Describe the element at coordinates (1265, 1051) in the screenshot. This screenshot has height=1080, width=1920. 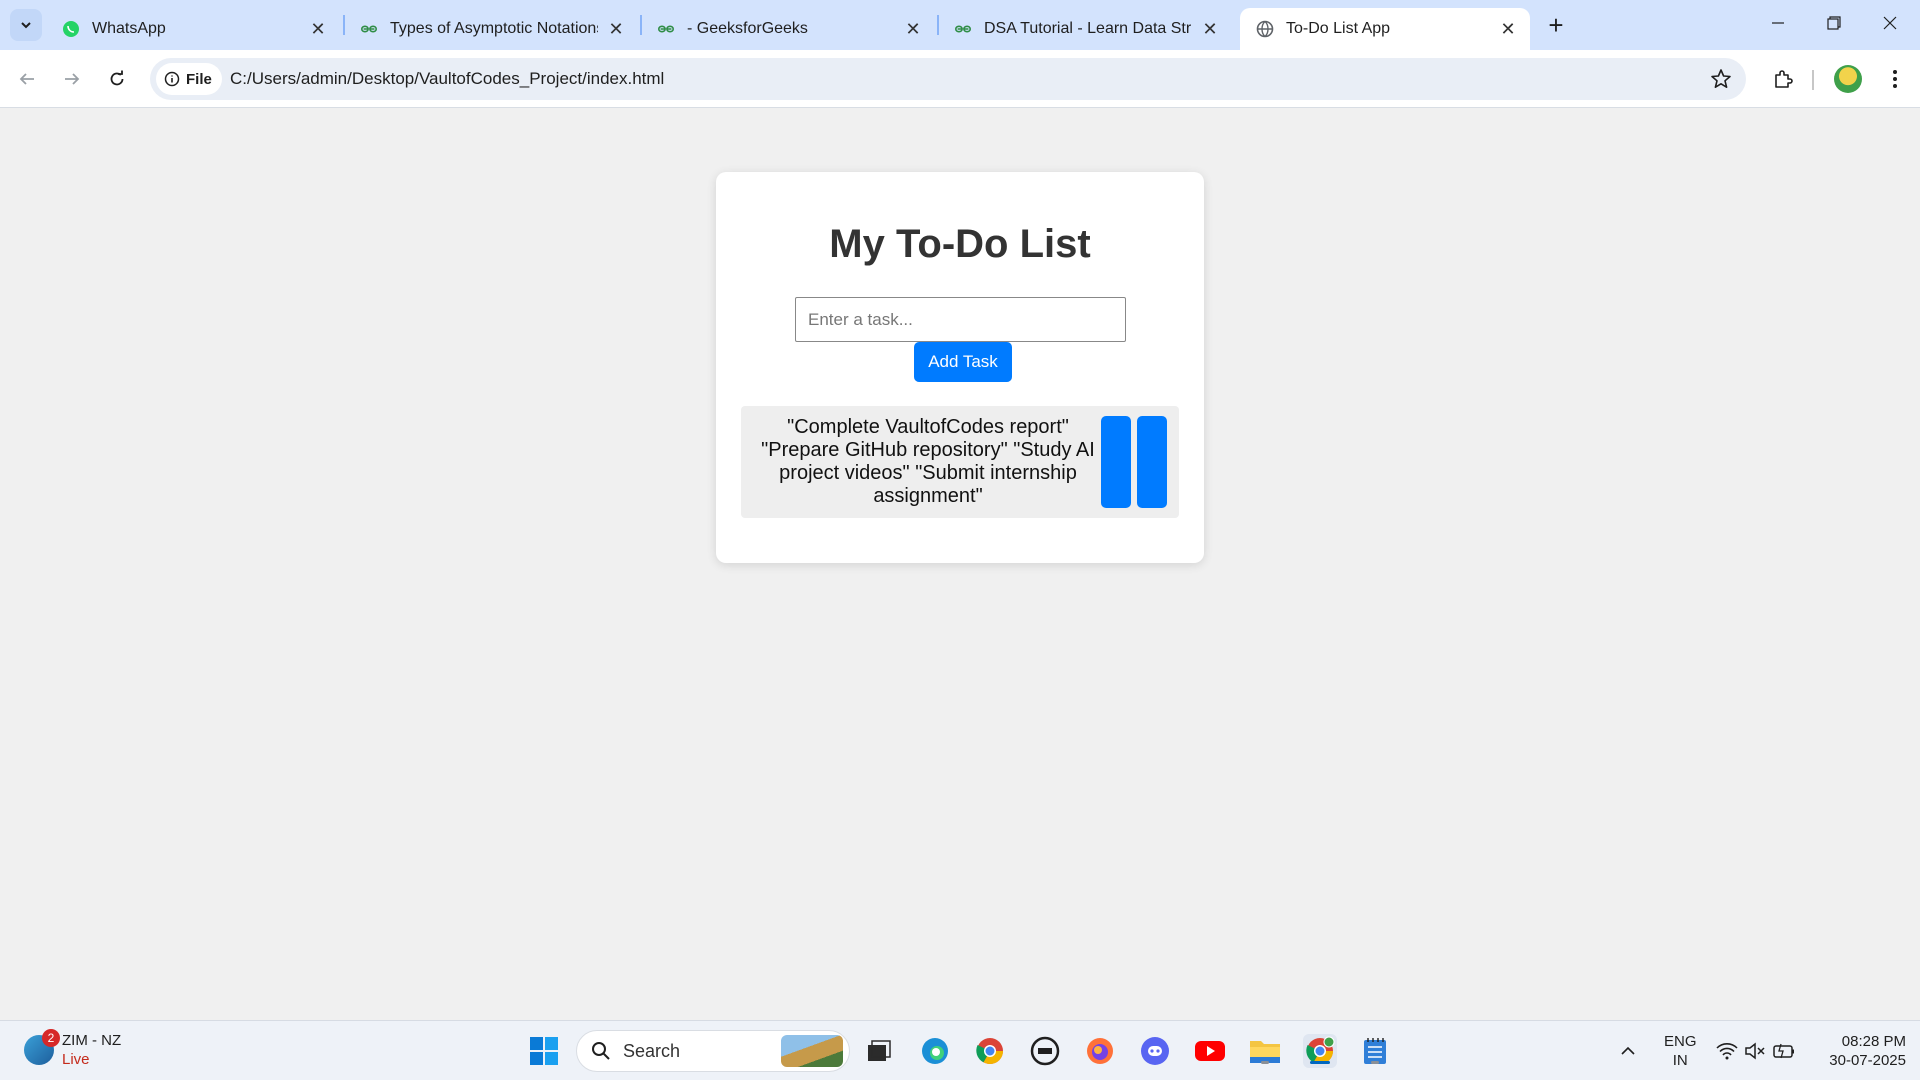
I see `file-explorer-app-button` at that location.